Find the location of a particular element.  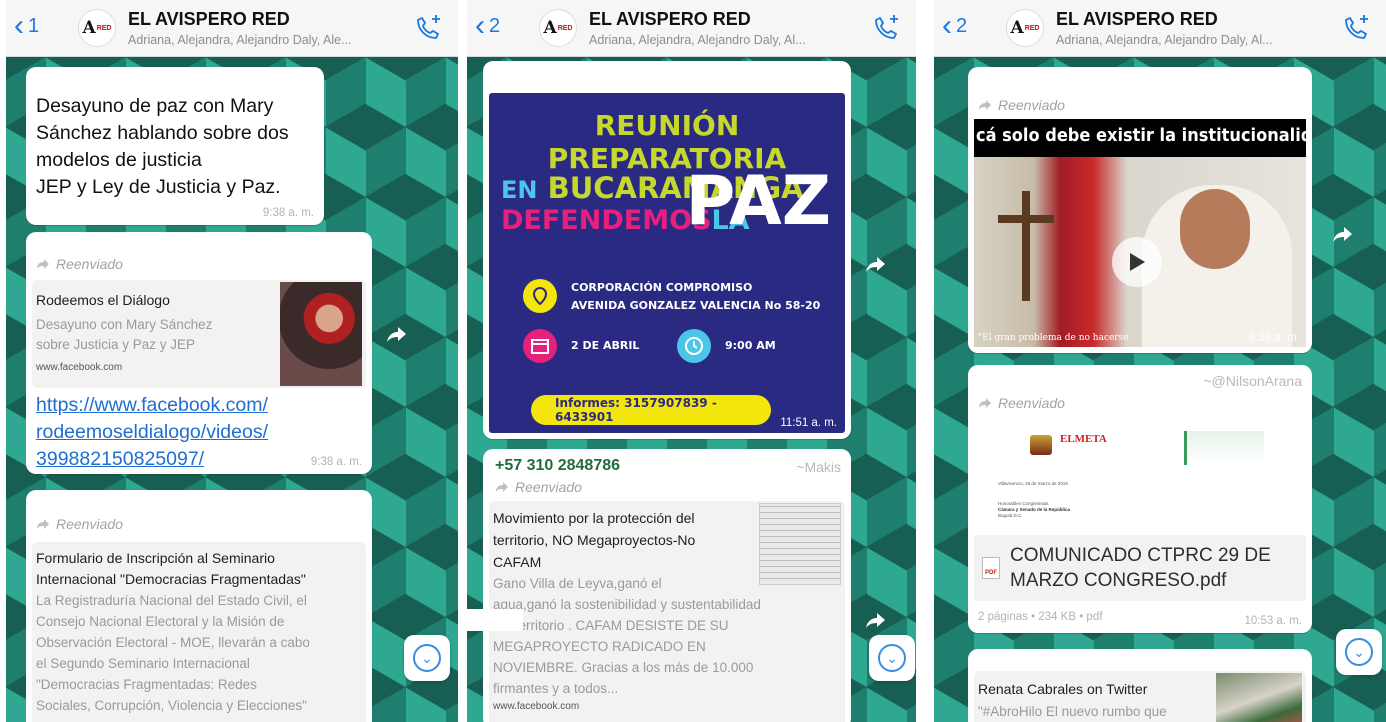

message-time: 8:36 a. m. is located at coordinates (1274, 338).